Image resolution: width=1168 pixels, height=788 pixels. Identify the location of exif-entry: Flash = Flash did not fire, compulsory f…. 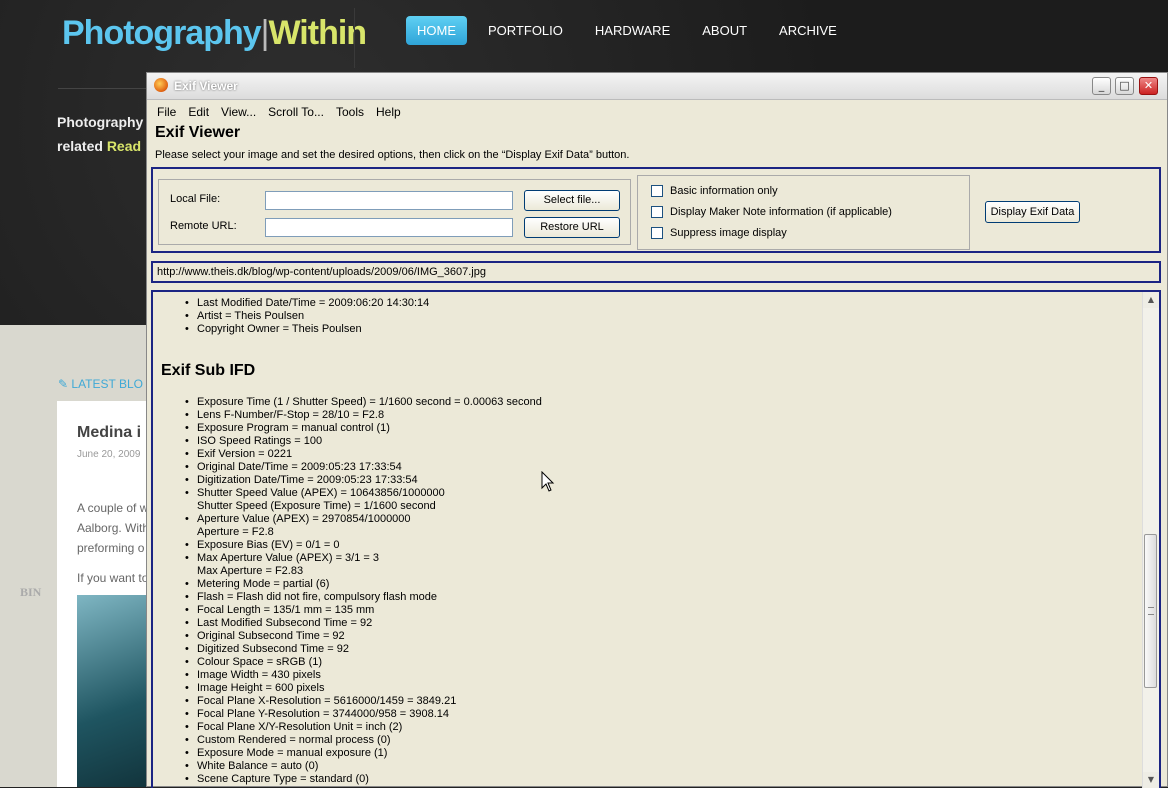
(363, 597).